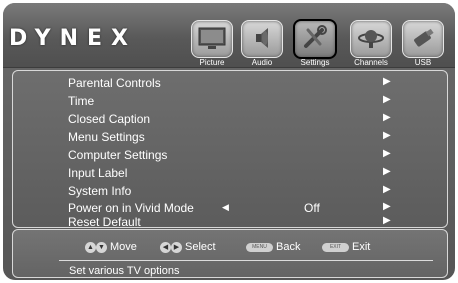  What do you see at coordinates (200, 247) in the screenshot?
I see `hint-select-label: Select` at bounding box center [200, 247].